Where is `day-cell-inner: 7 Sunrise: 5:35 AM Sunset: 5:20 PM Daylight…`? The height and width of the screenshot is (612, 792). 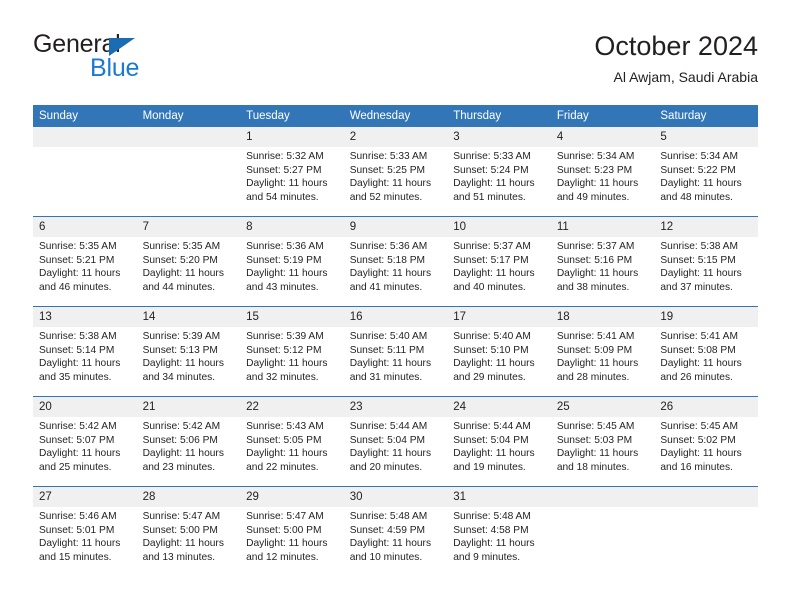
day-cell-inner: 7 Sunrise: 5:35 AM Sunset: 5:20 PM Daylight… is located at coordinates (188, 261).